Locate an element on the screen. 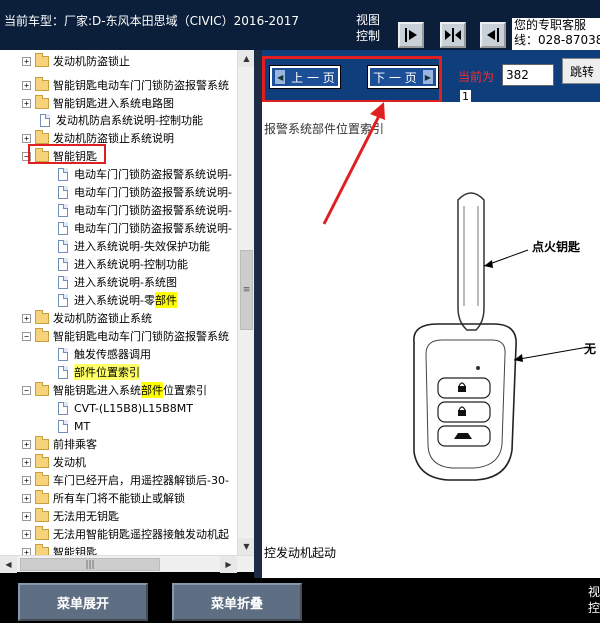  scroll-right-icon: ▶ is located at coordinates (228, 564).